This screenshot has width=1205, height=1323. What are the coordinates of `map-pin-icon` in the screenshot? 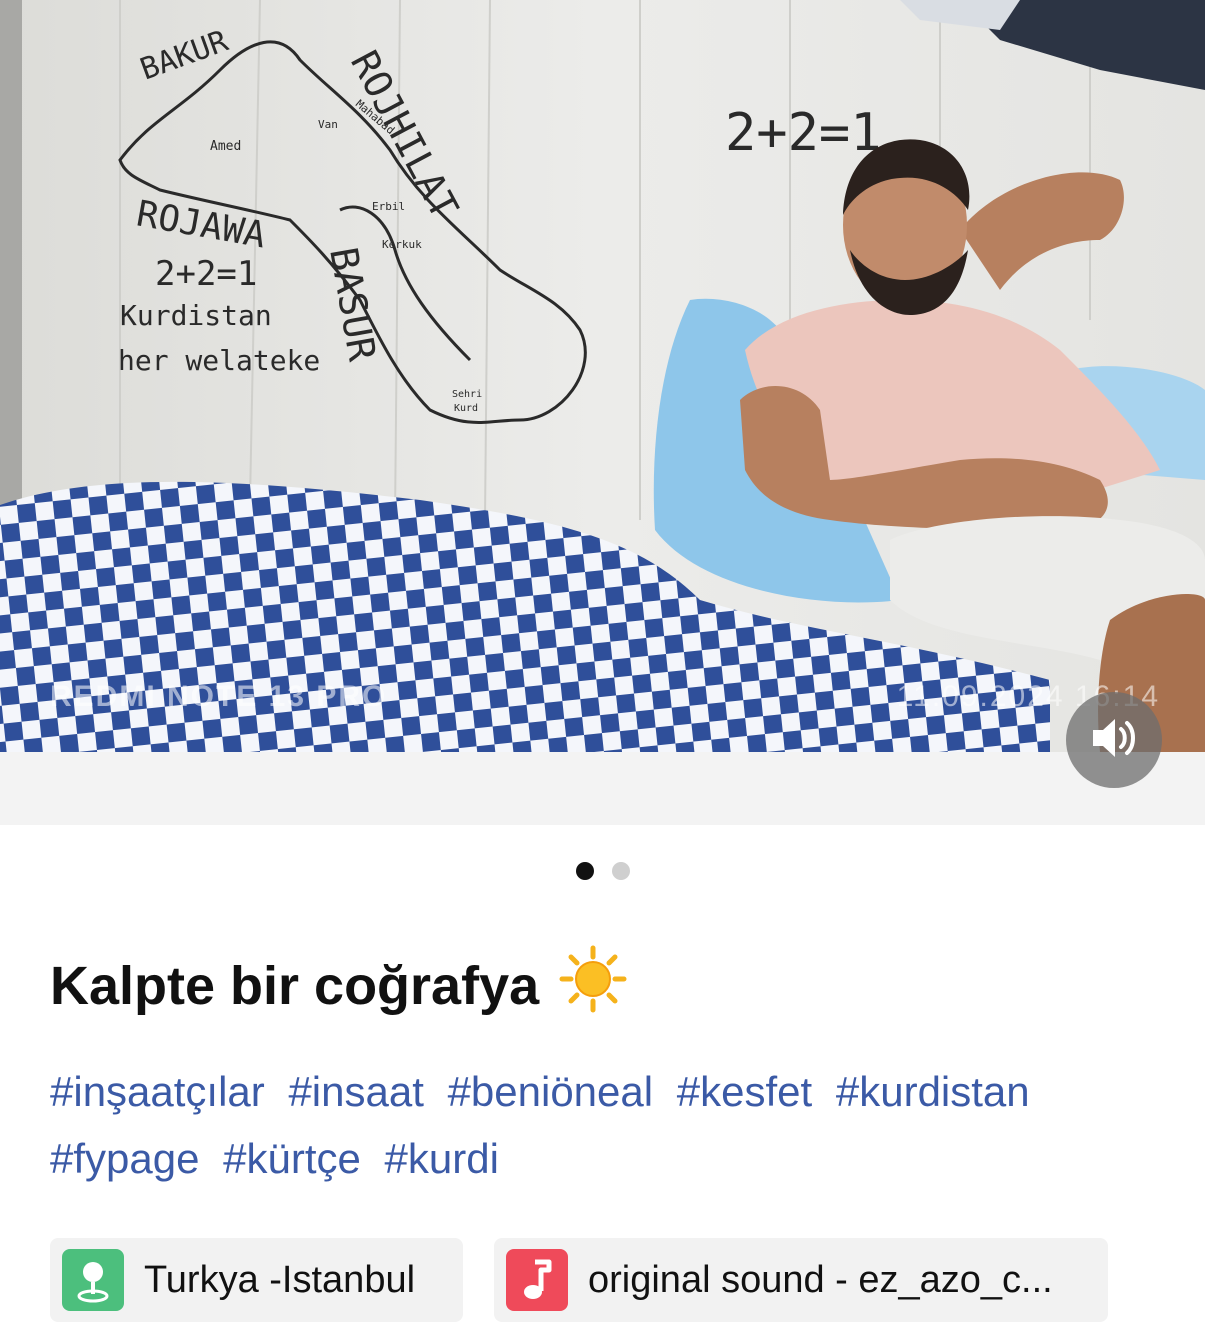 It's located at (93, 1280).